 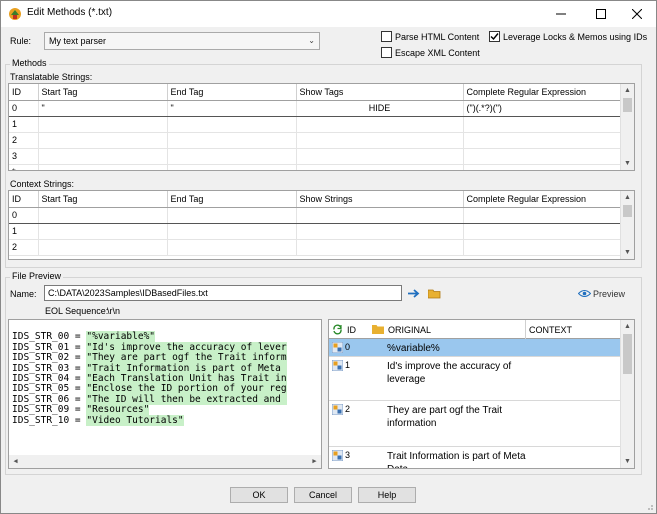 I want to click on eol-value: \r\n, so click(x=114, y=311).